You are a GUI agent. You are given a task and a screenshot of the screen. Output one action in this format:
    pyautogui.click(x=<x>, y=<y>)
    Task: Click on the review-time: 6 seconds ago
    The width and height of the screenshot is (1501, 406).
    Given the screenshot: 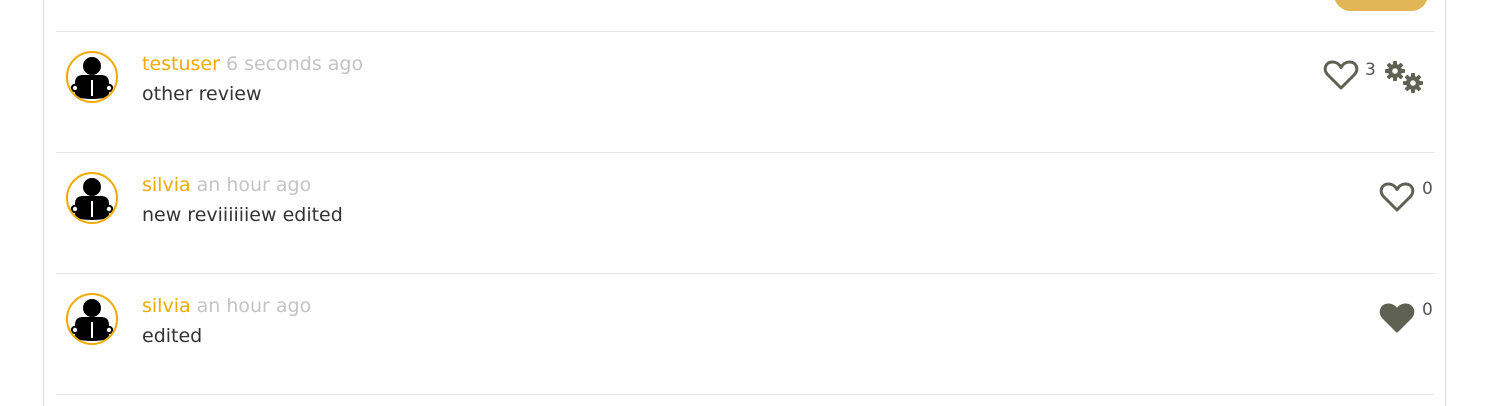 What is the action you would take?
    pyautogui.click(x=294, y=64)
    